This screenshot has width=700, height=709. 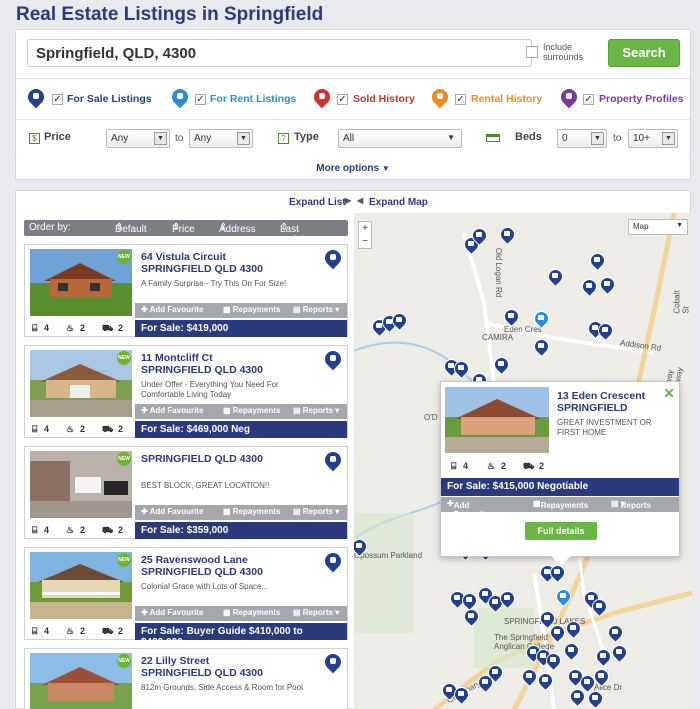 What do you see at coordinates (296, 234) in the screenshot?
I see `sort-last-activity: Last Activity ⇕` at bounding box center [296, 234].